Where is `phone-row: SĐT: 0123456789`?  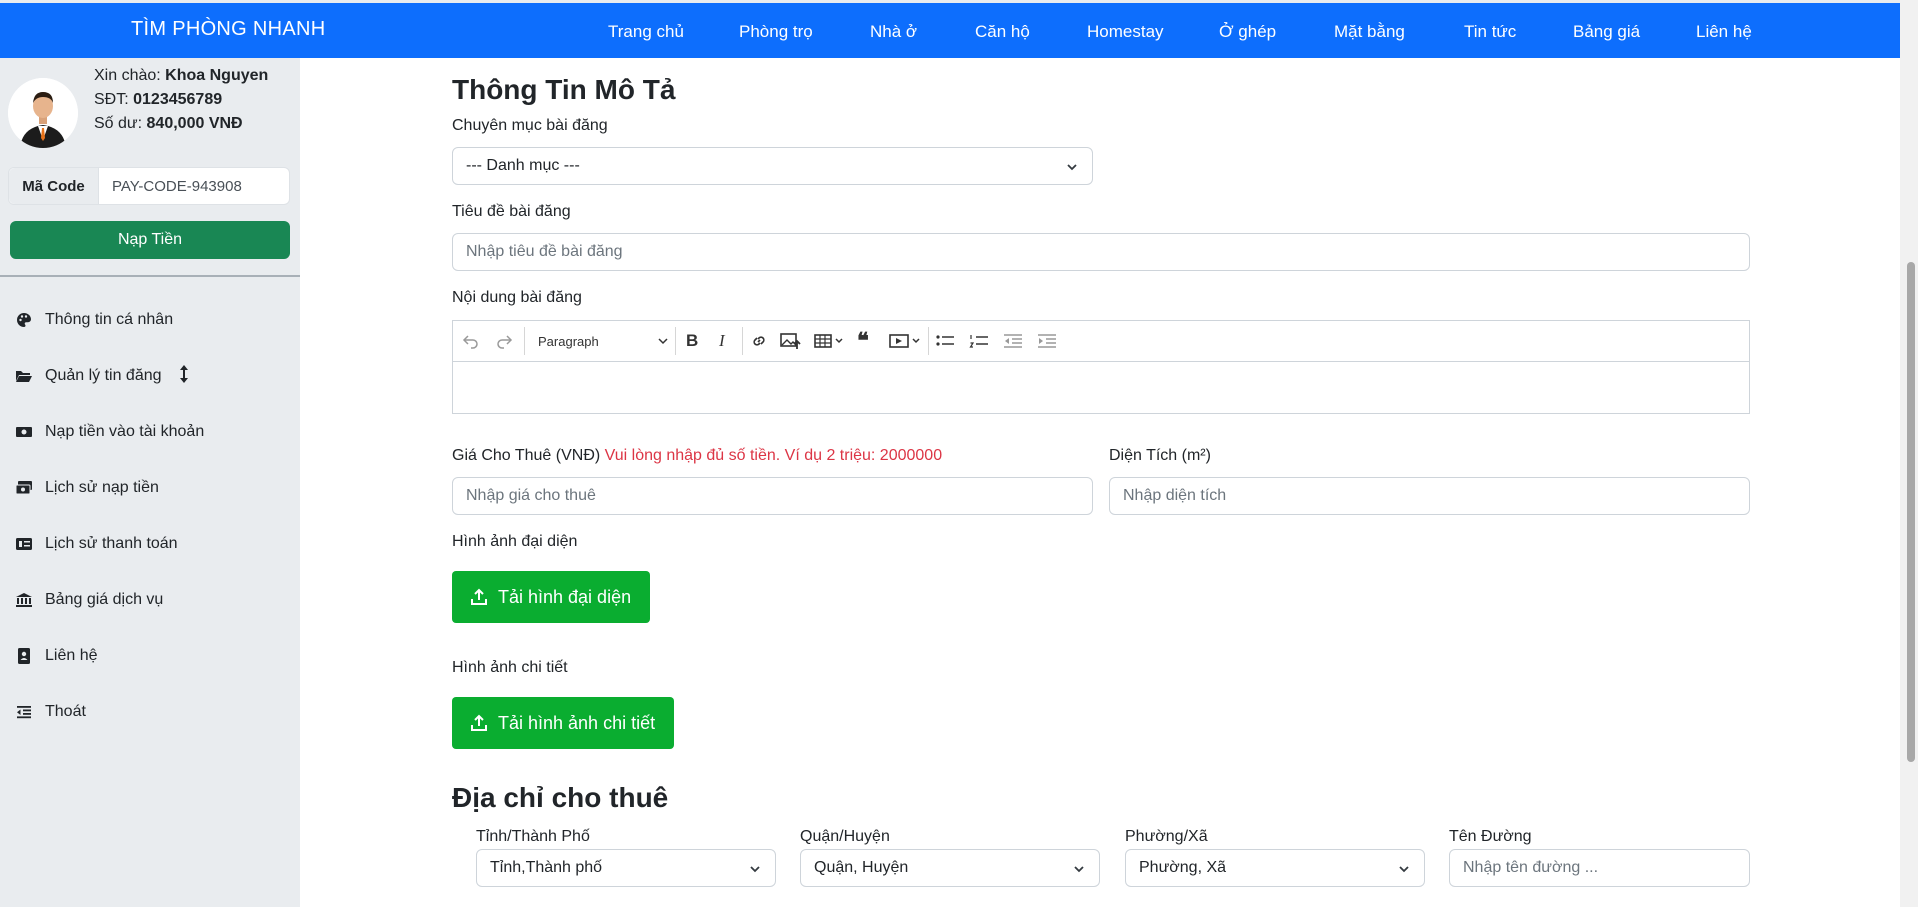 phone-row: SĐT: 0123456789 is located at coordinates (158, 100).